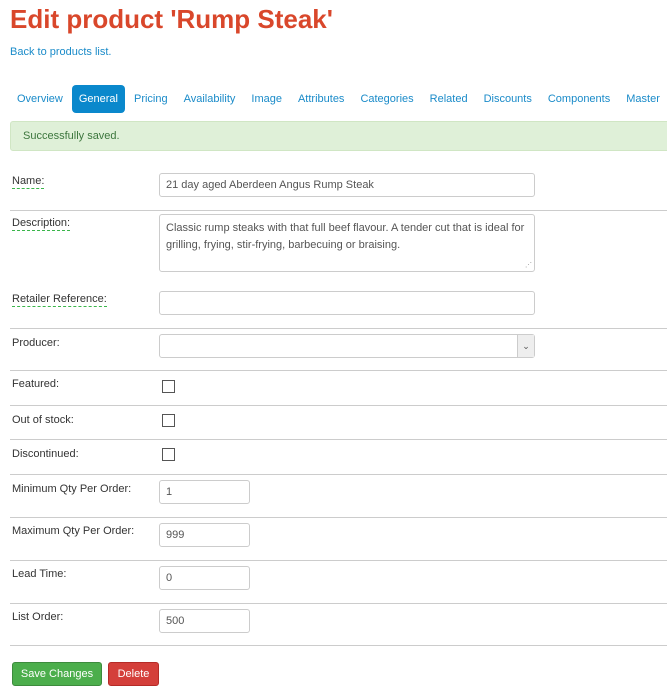 Image resolution: width=667 pixels, height=698 pixels. What do you see at coordinates (168, 420) in the screenshot?
I see `out-of-stock-checkbox` at bounding box center [168, 420].